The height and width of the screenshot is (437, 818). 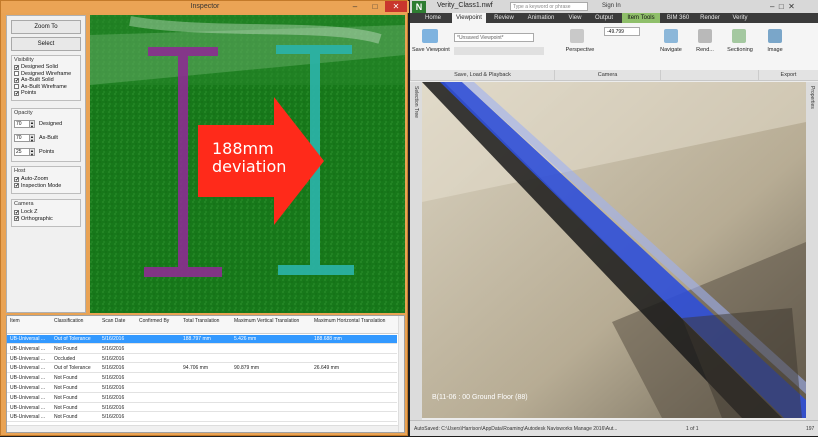 I want to click on tab-animation: Animation, so click(x=541, y=18).